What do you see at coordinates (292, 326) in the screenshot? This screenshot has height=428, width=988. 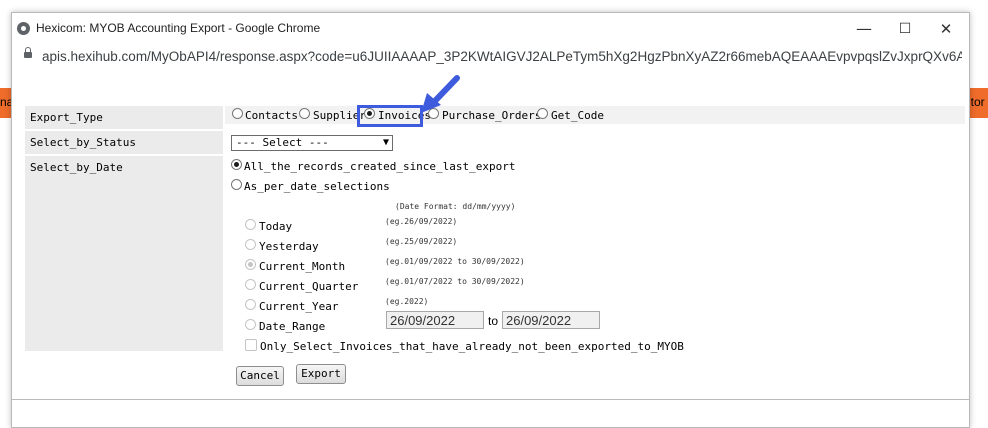 I see `date-range-label: Date_Range` at bounding box center [292, 326].